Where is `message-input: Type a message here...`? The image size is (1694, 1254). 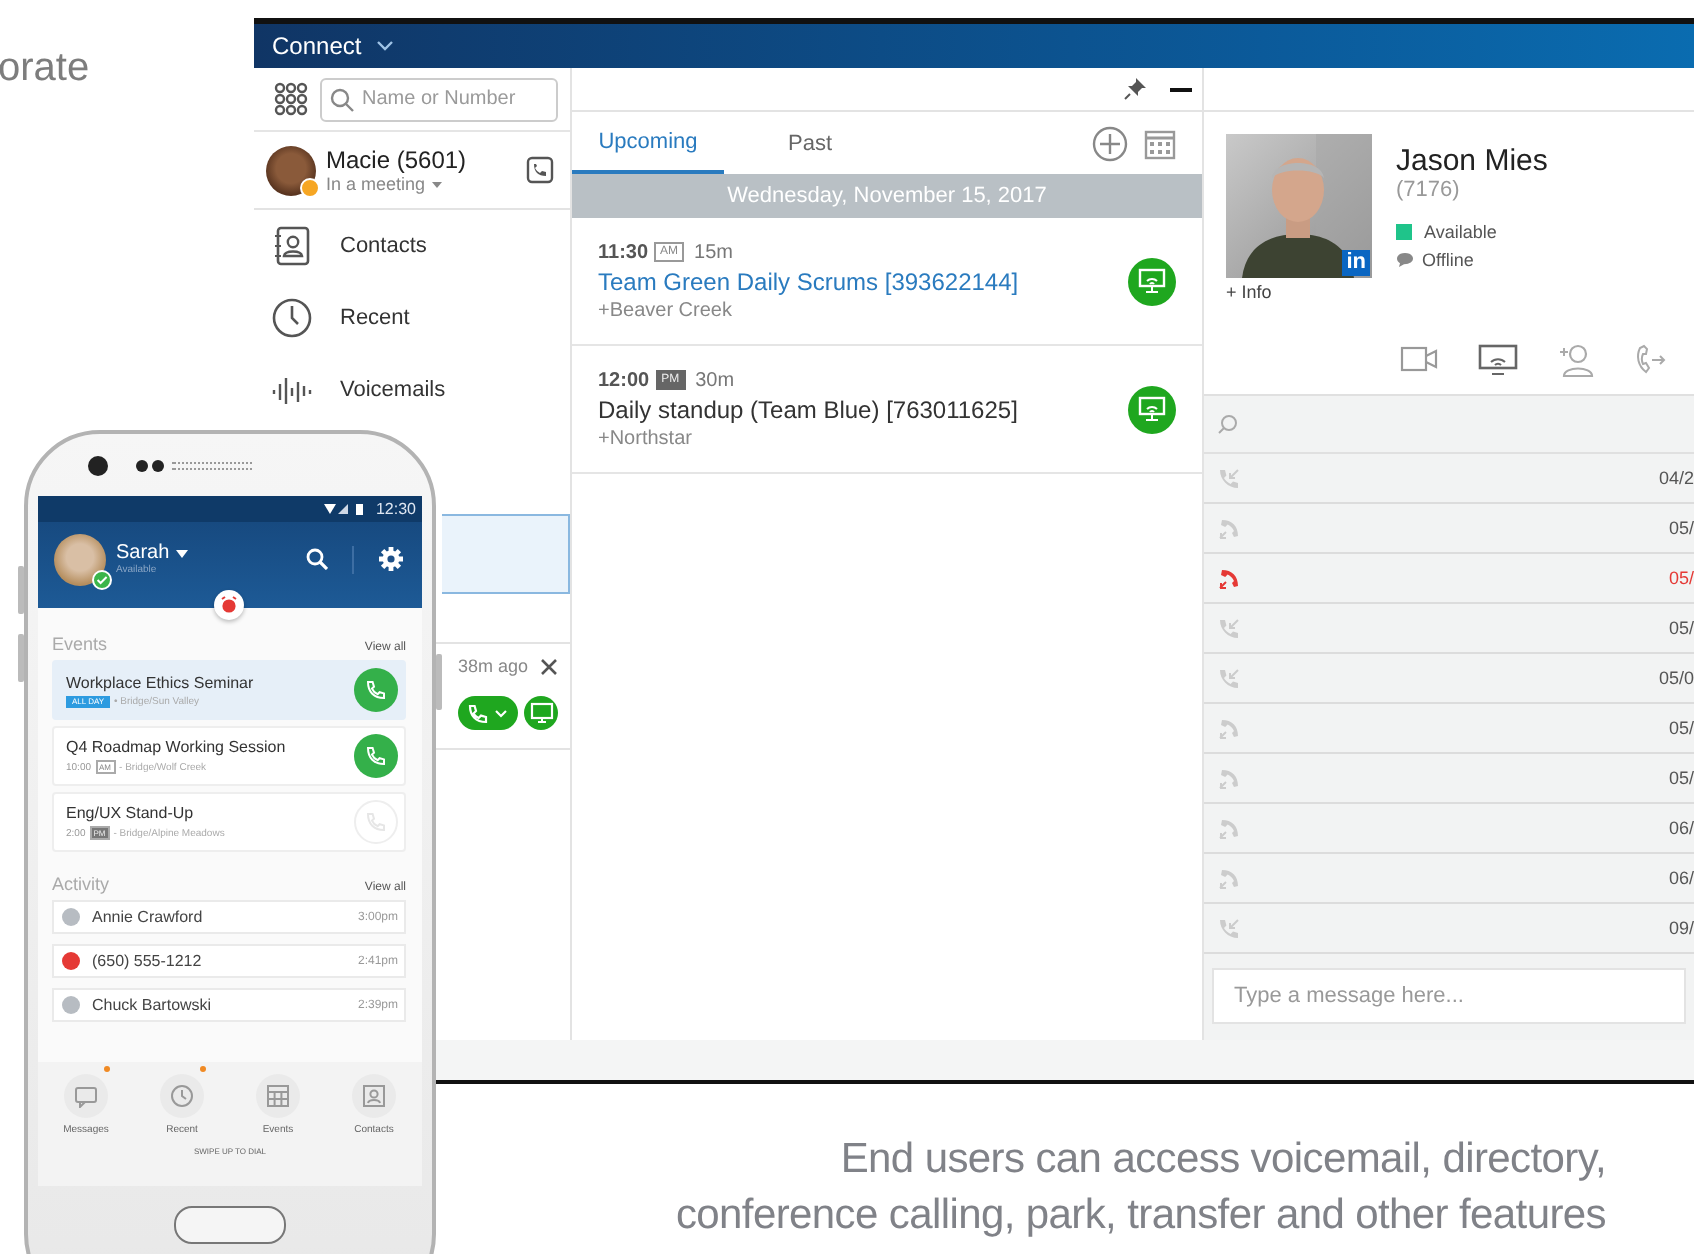
message-input: Type a message here... is located at coordinates (1449, 996).